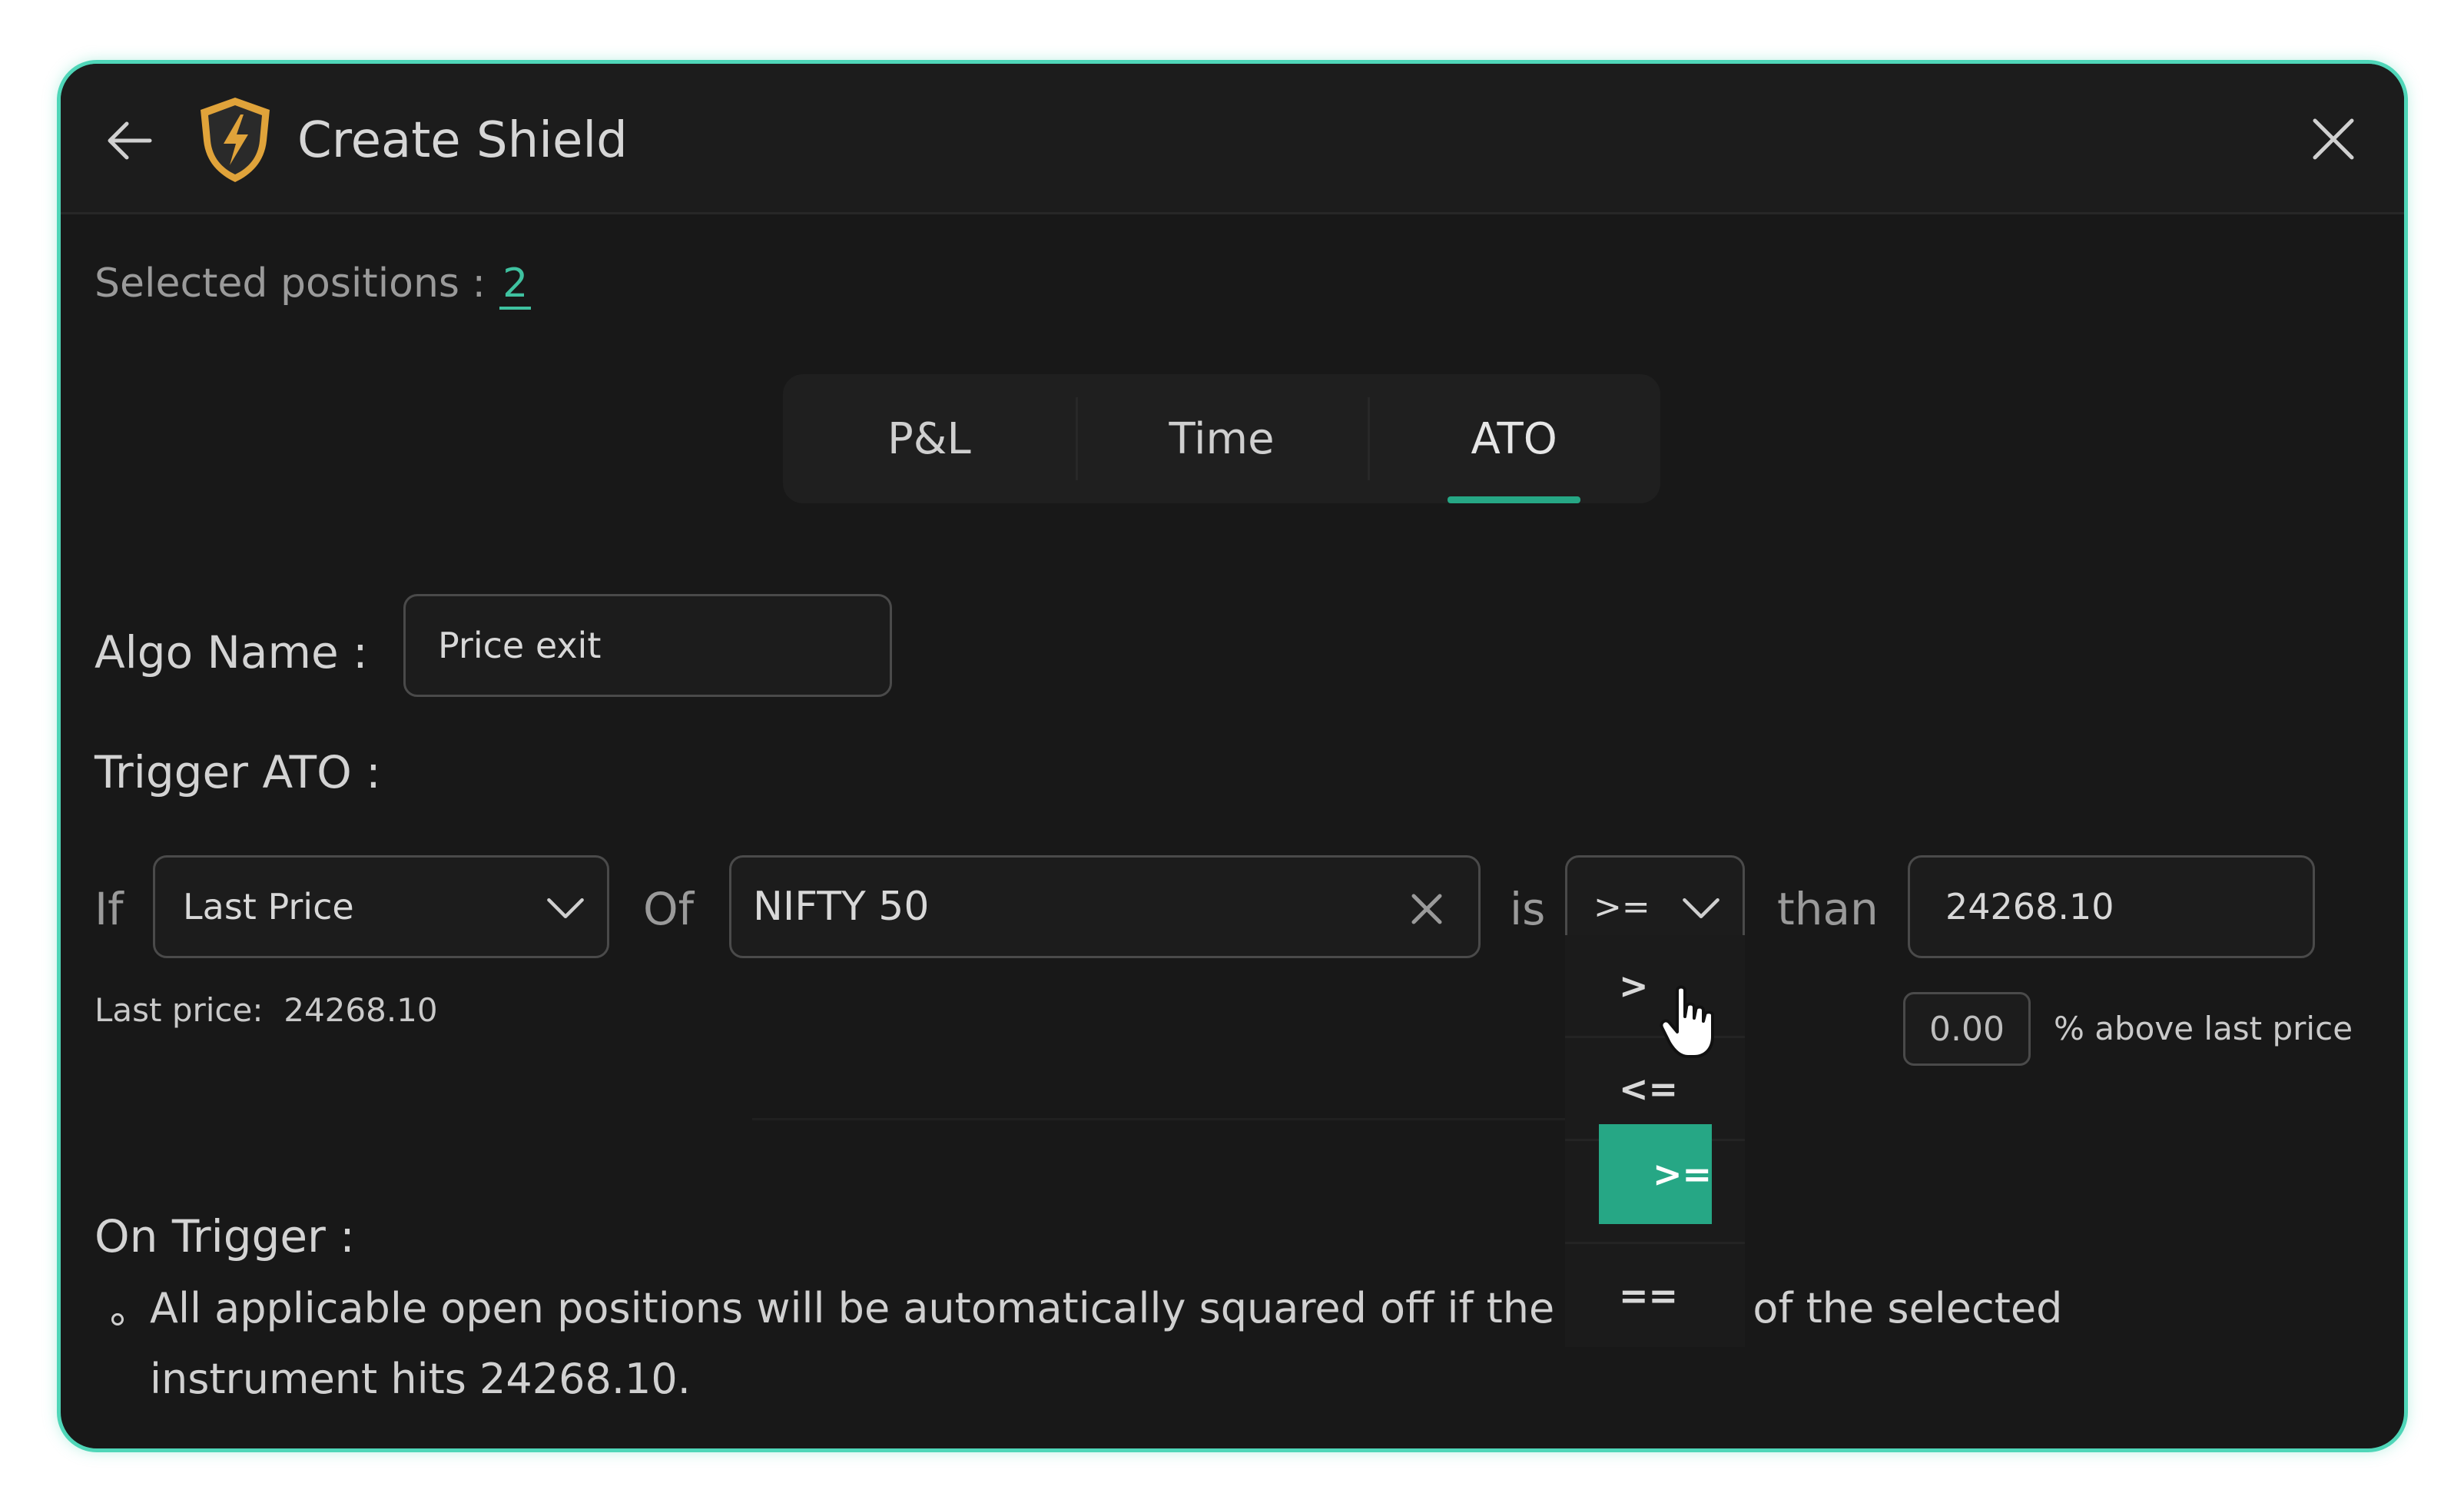 Image resolution: width=2464 pixels, height=1503 pixels. What do you see at coordinates (290, 283) in the screenshot?
I see `selected-positions-label: Selected positions :` at bounding box center [290, 283].